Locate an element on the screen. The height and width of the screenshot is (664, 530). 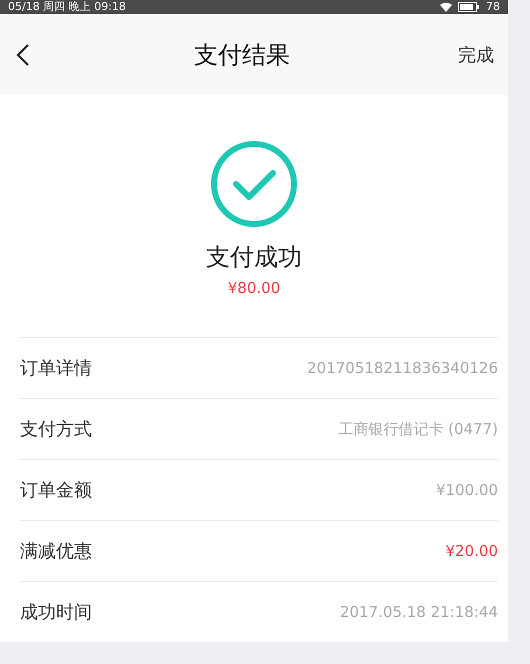
detail-label: 成功时间 is located at coordinates (56, 612).